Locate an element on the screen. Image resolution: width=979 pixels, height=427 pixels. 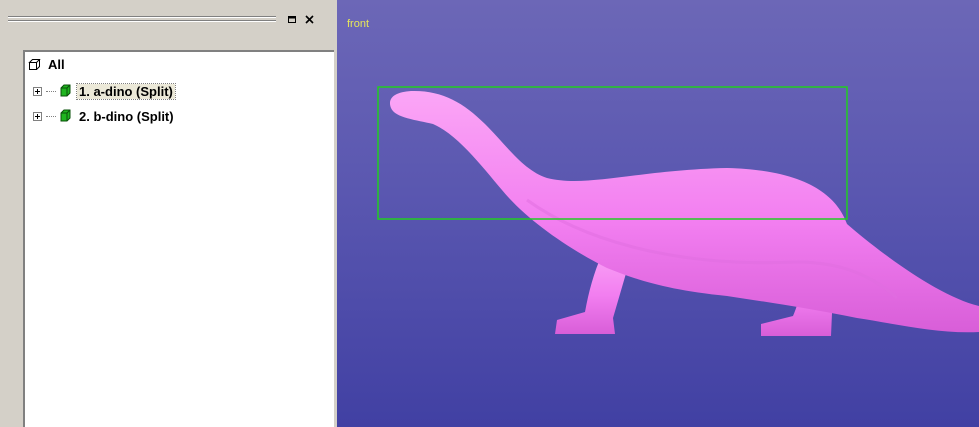
tree-root-label: All is located at coordinates (56, 64).